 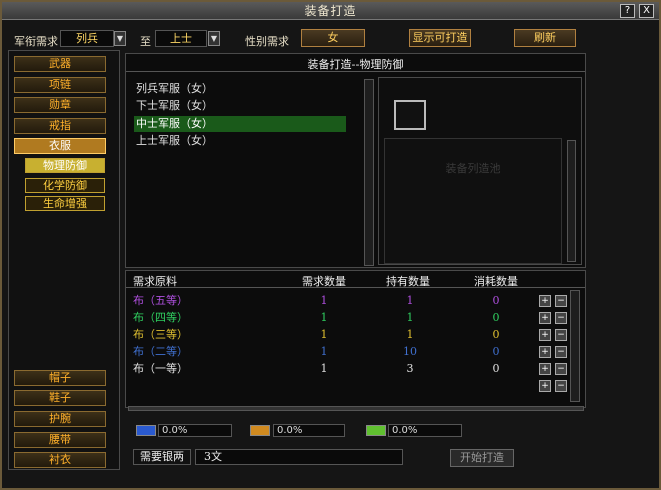 I want to click on list-item: 中士军服（女）, so click(x=240, y=124).